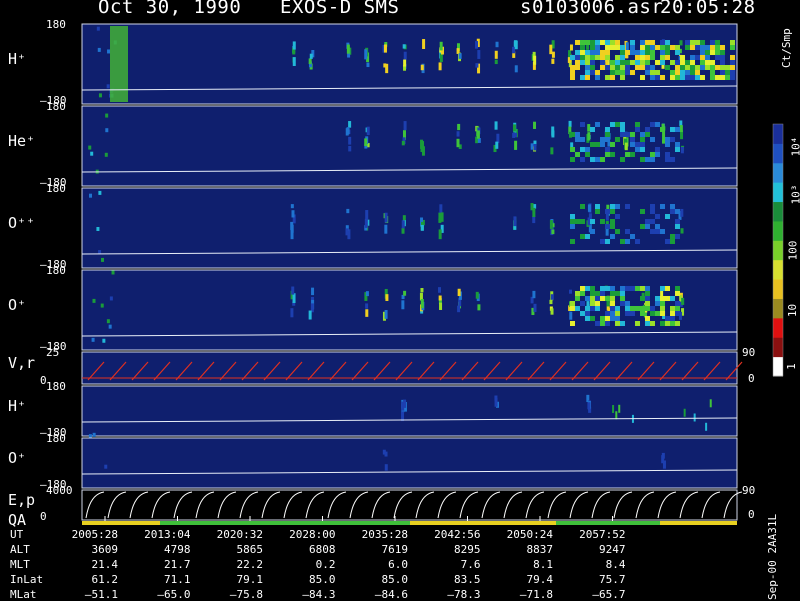 This screenshot has height=601, width=800. Describe the element at coordinates (22, 363) in the screenshot. I see `panel-label-4: V,r` at that location.